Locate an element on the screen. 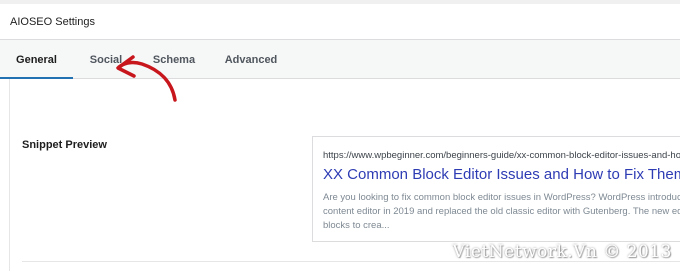 The width and height of the screenshot is (680, 271). settings-header: AIOSEO Settings is located at coordinates (340, 22).